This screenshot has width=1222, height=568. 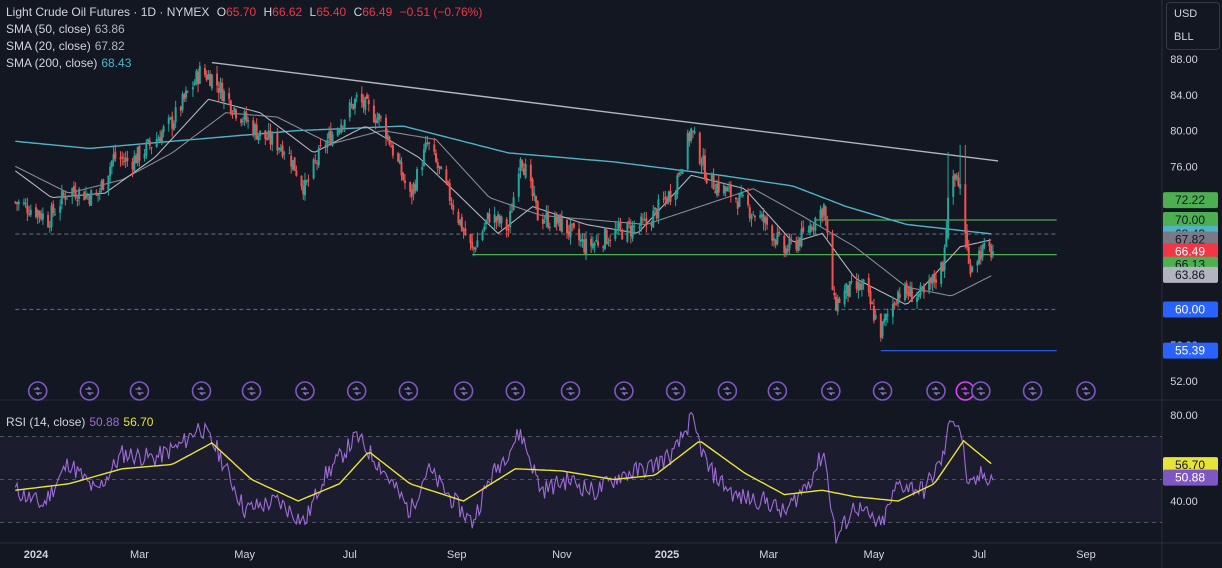 What do you see at coordinates (350, 555) in the screenshot?
I see `time-tick-label: Jul` at bounding box center [350, 555].